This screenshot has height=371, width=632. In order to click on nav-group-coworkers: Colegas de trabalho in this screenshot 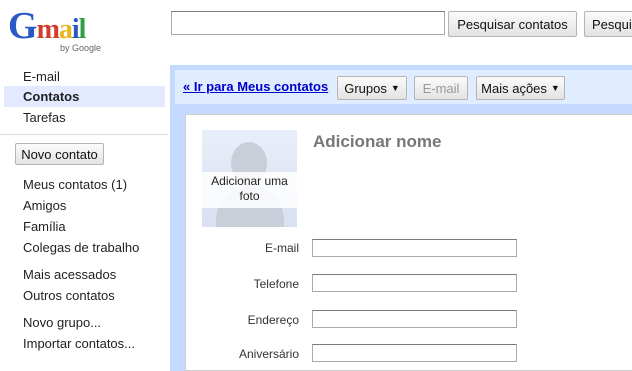, I will do `click(81, 248)`.